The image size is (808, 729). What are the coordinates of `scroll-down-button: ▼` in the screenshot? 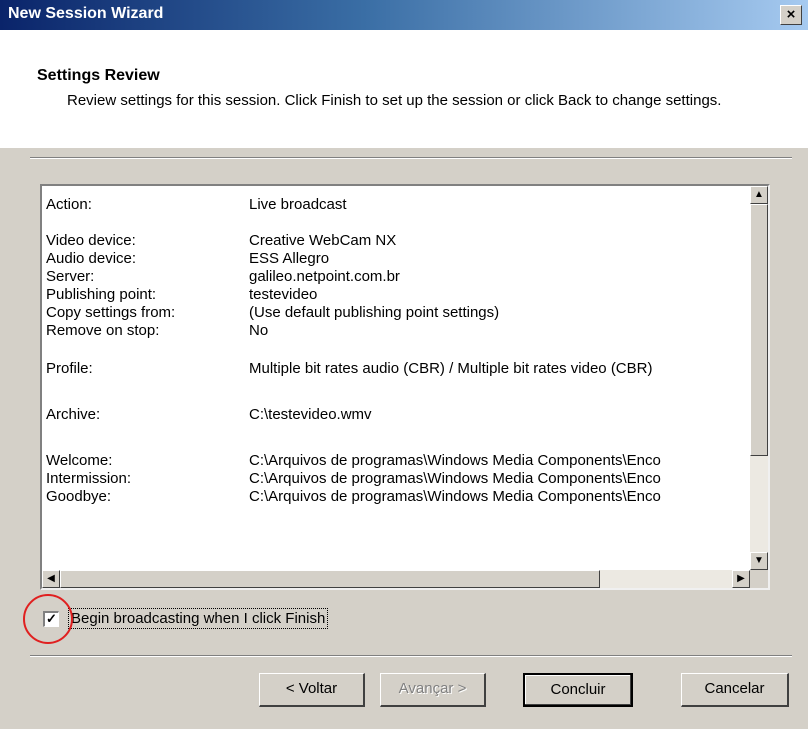 It's located at (759, 561).